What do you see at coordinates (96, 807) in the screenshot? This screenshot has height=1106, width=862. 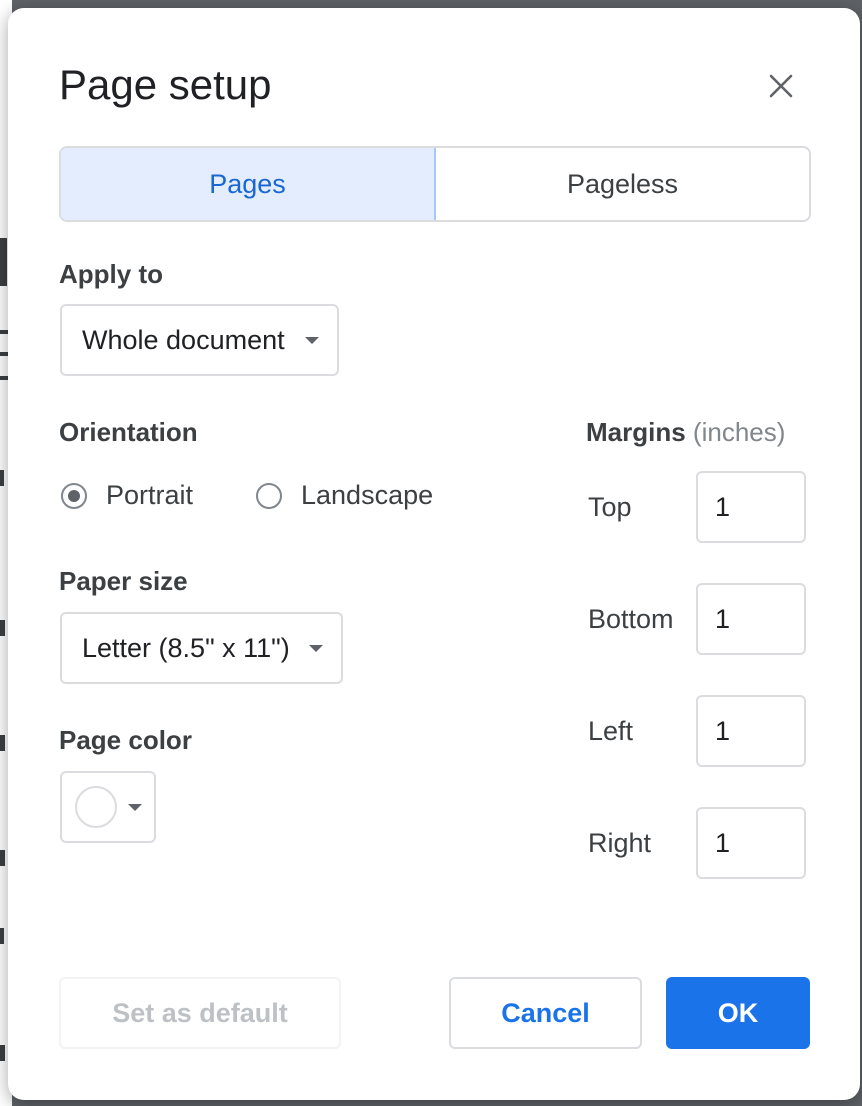 I see `color-swatch` at bounding box center [96, 807].